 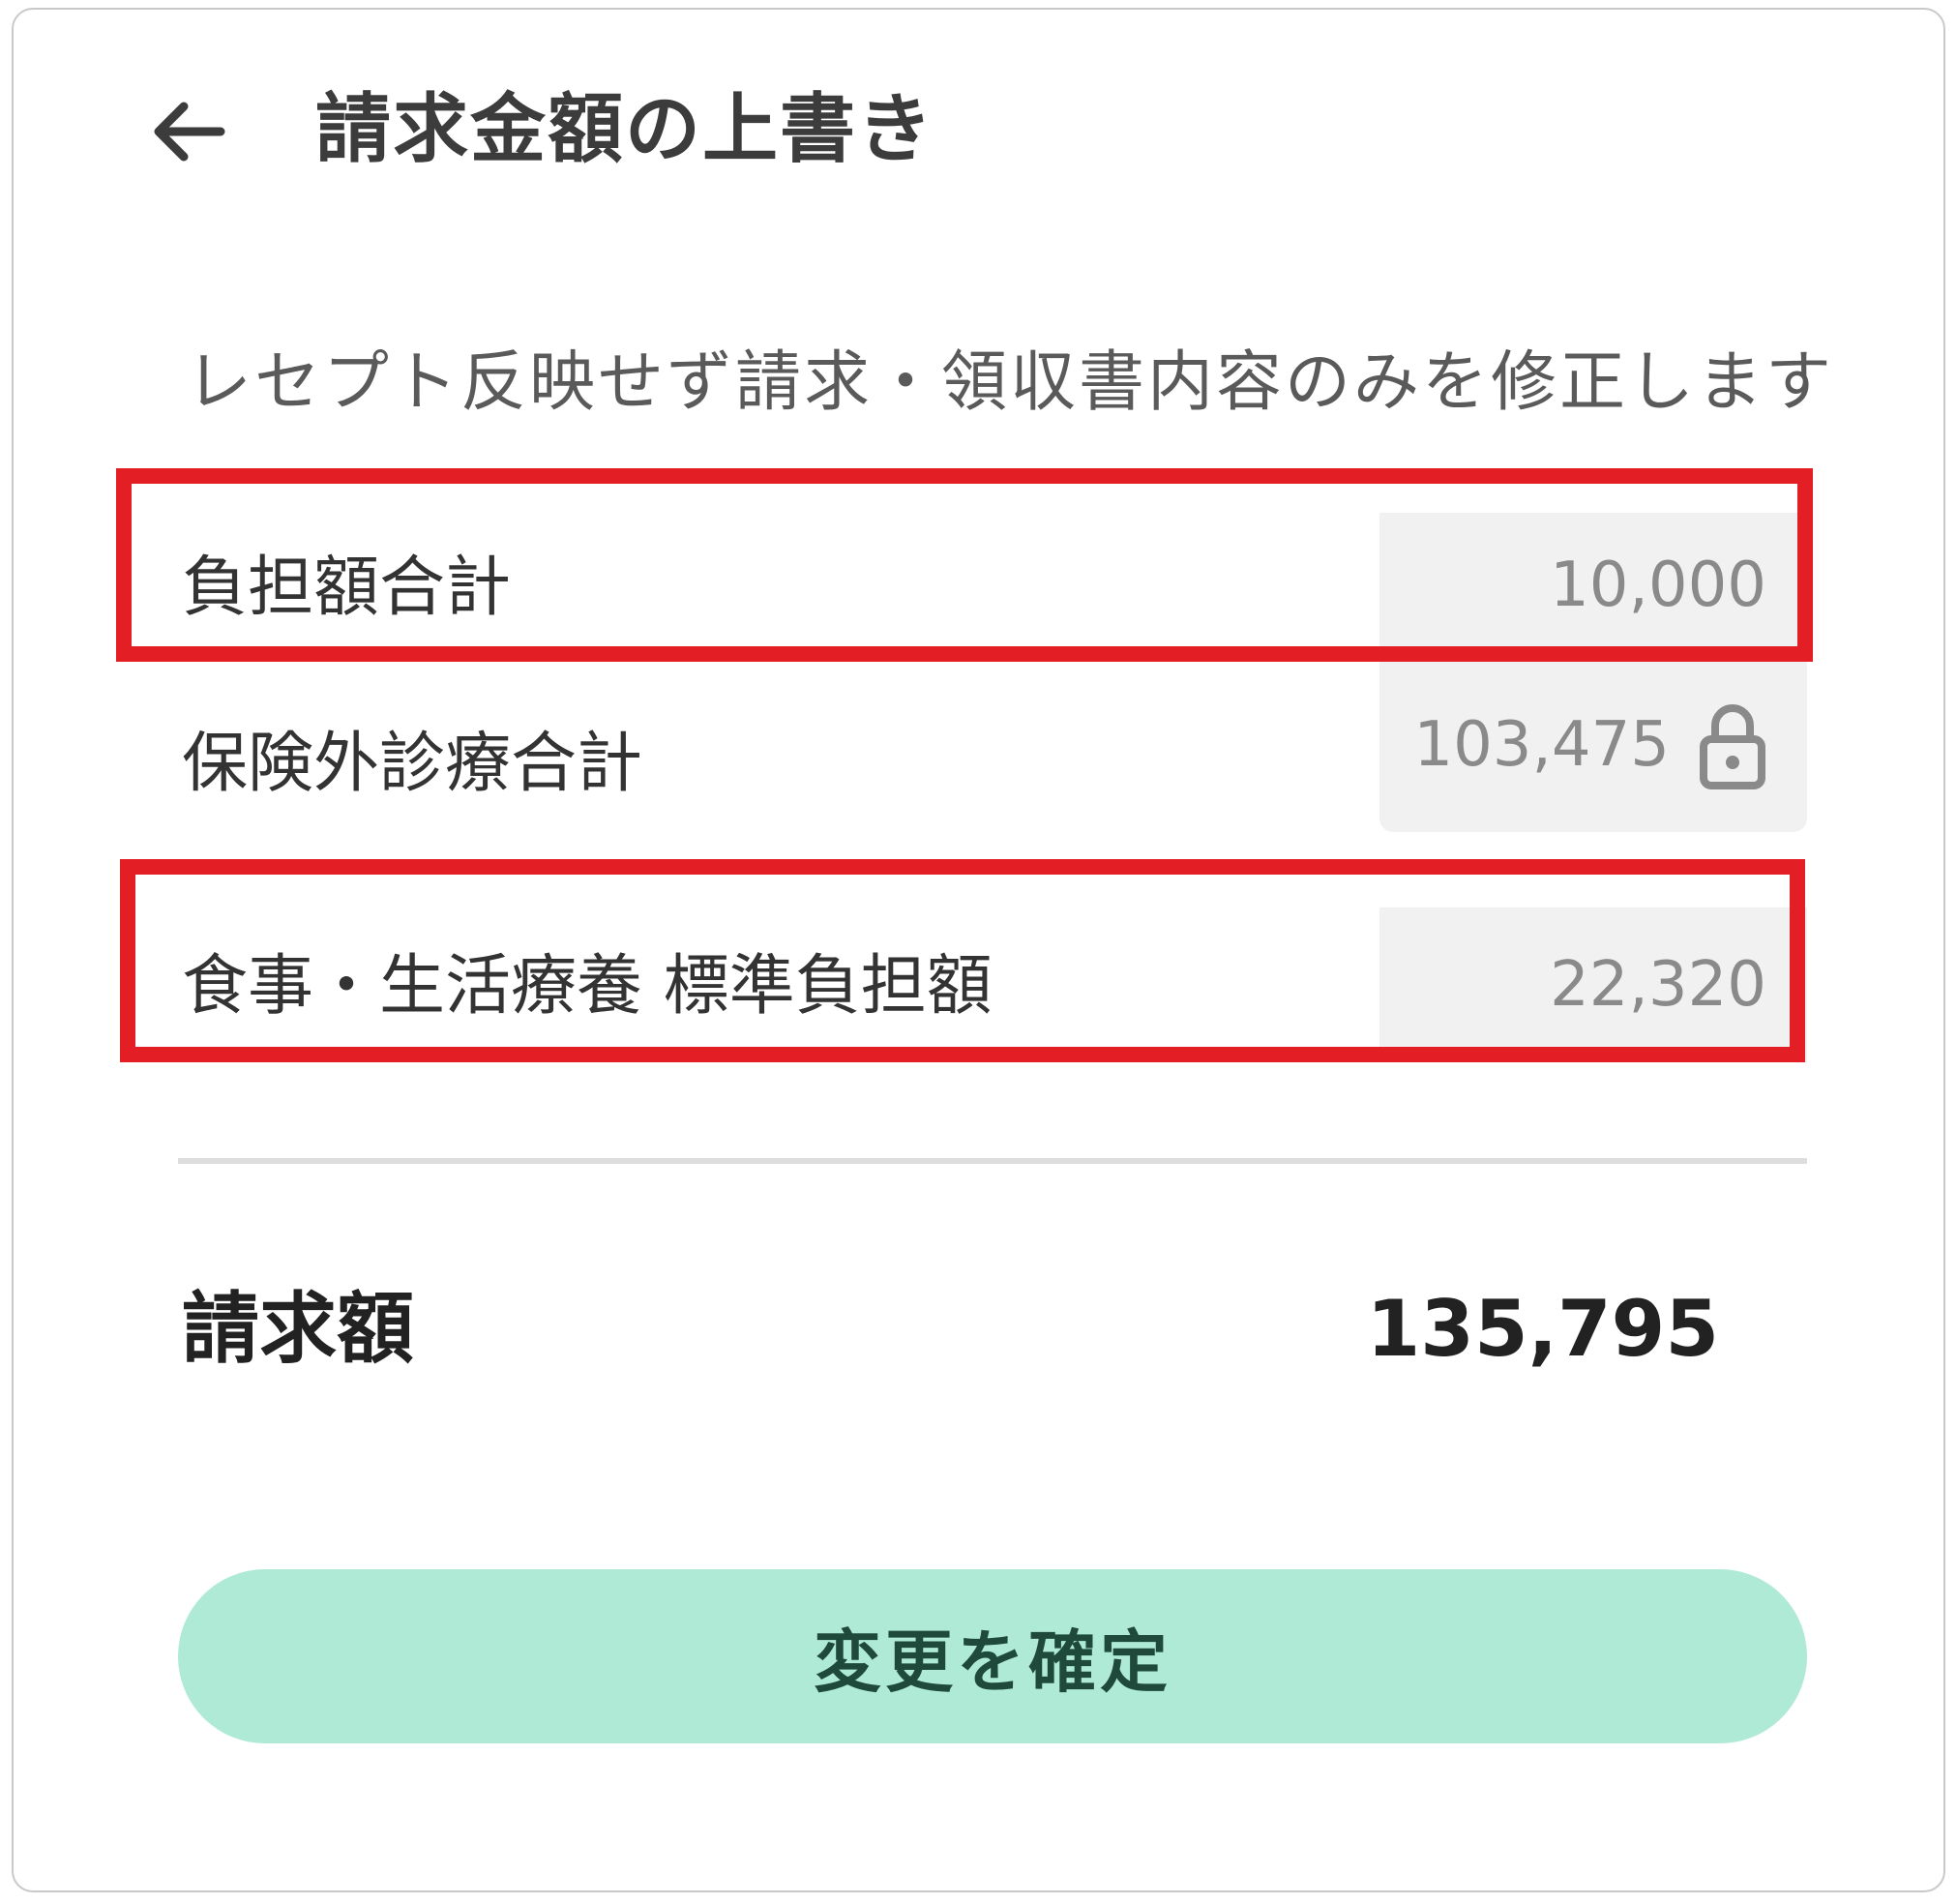 I want to click on meal-standard-burden-input: 22,320, so click(x=1593, y=985).